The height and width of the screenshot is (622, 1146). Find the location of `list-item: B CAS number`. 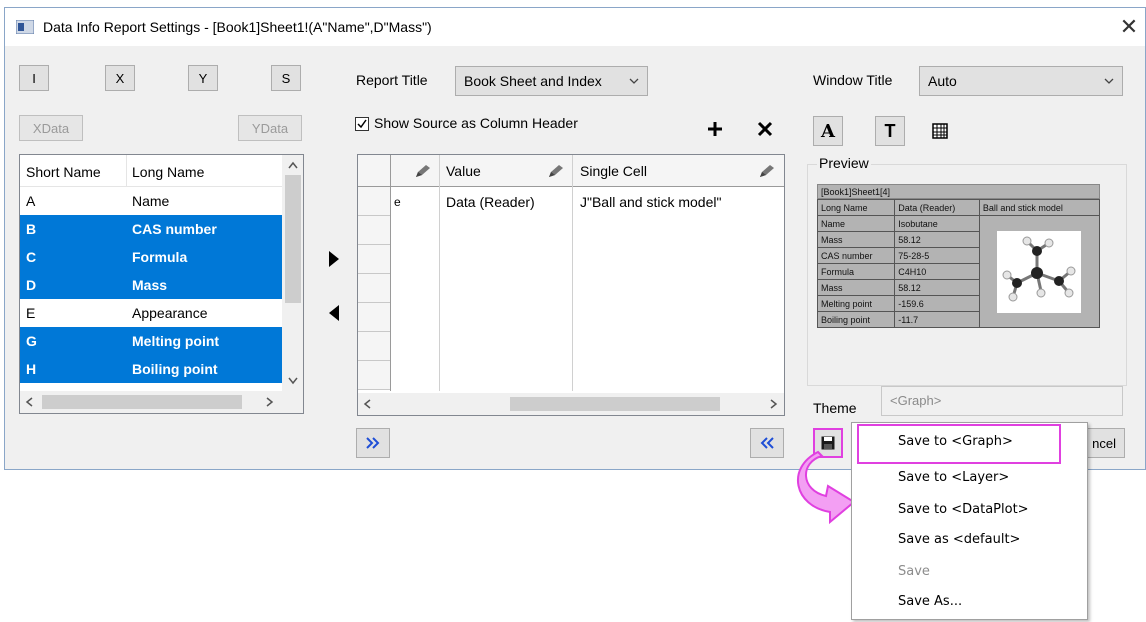

list-item: B CAS number is located at coordinates (151, 229).